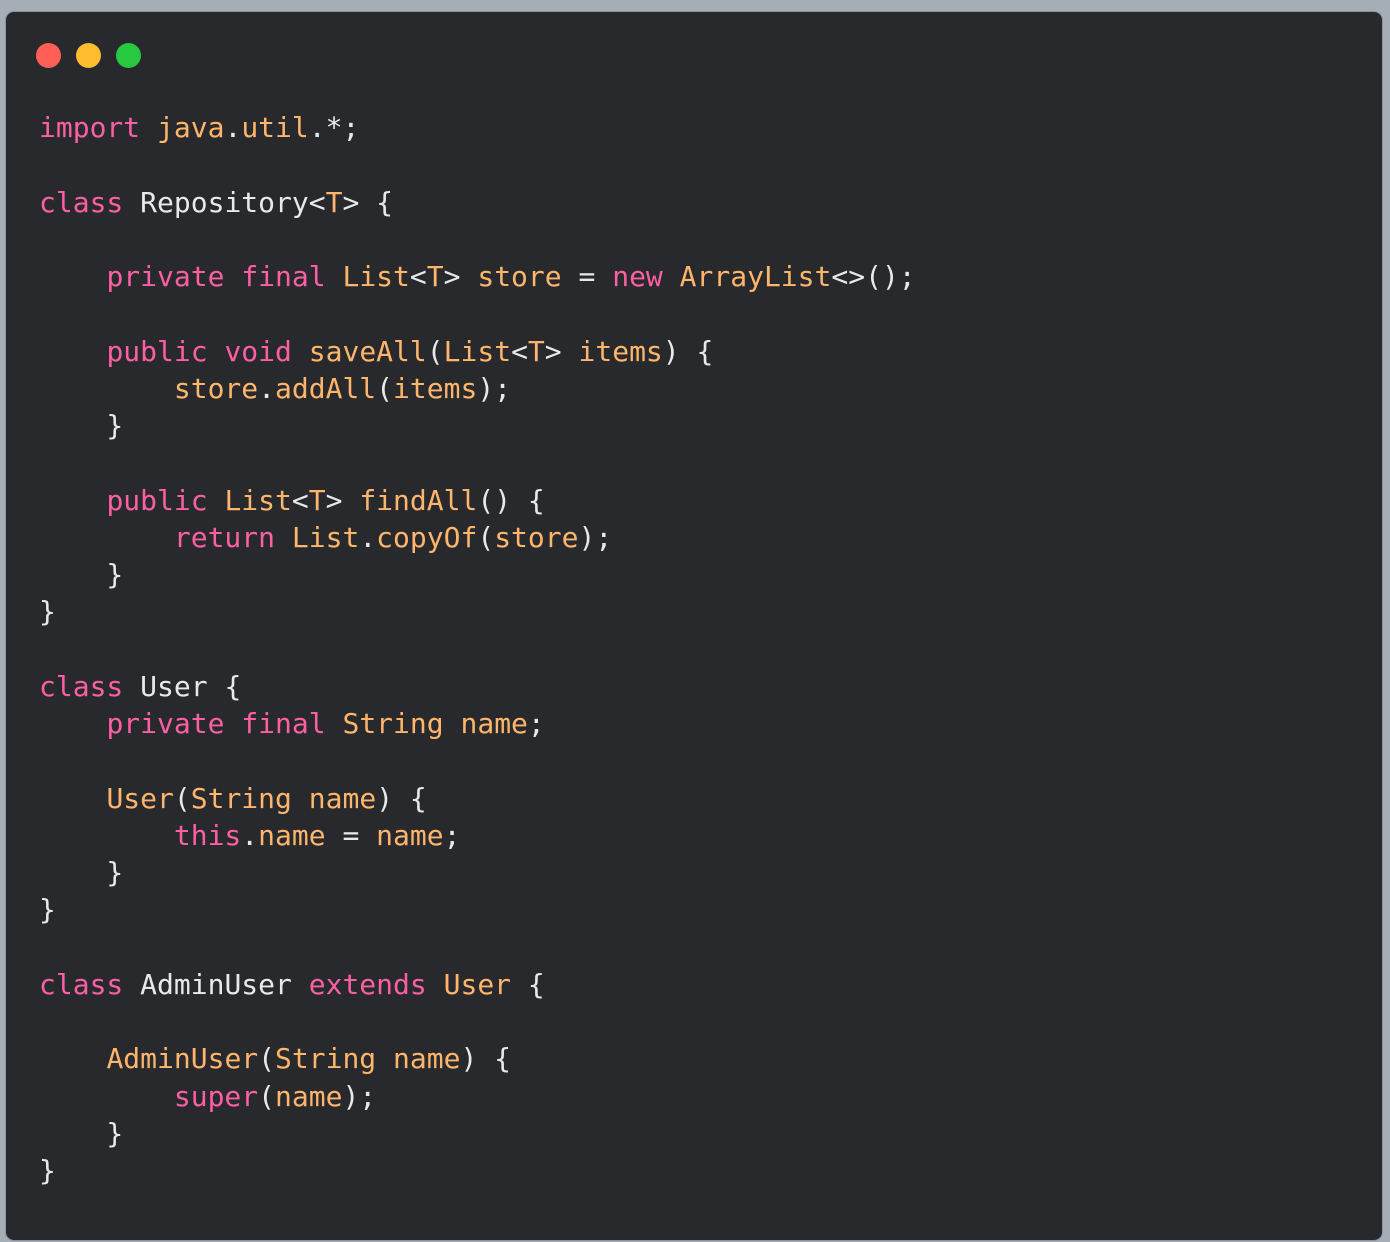  Describe the element at coordinates (435, 388) in the screenshot. I see `identifier-token: items` at that location.